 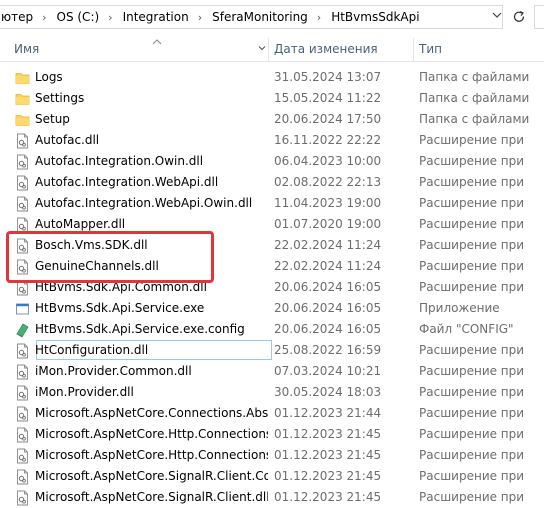 What do you see at coordinates (141, 140) in the screenshot?
I see `file-name-cell: Autofac.dll` at bounding box center [141, 140].